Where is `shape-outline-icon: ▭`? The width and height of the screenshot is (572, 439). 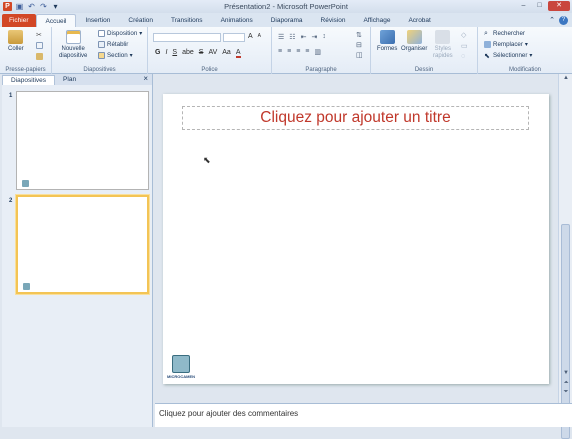
shape-outline-icon: ▭ is located at coordinates (464, 46).